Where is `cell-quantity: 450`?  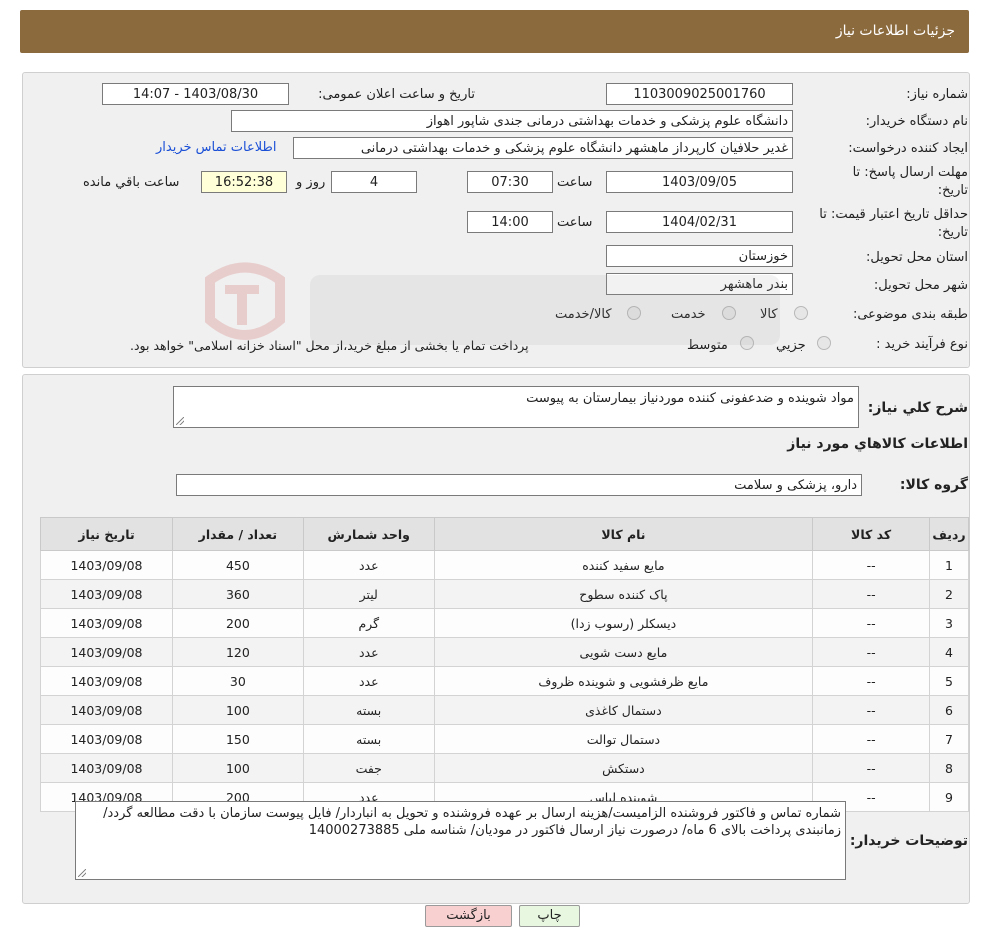 cell-quantity: 450 is located at coordinates (237, 565).